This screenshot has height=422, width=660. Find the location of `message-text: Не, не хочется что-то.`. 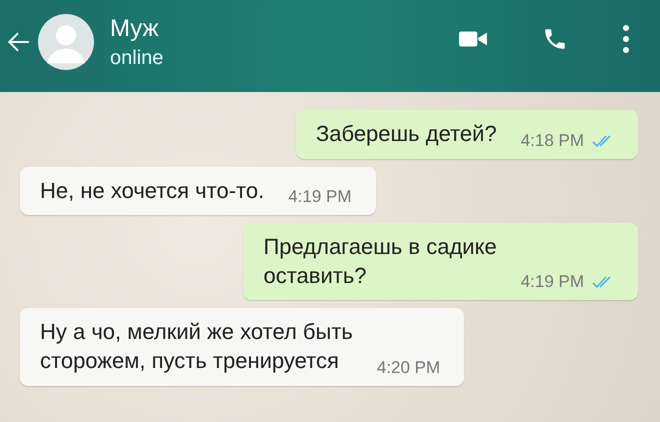

message-text: Не, не хочется что-то. is located at coordinates (152, 190).